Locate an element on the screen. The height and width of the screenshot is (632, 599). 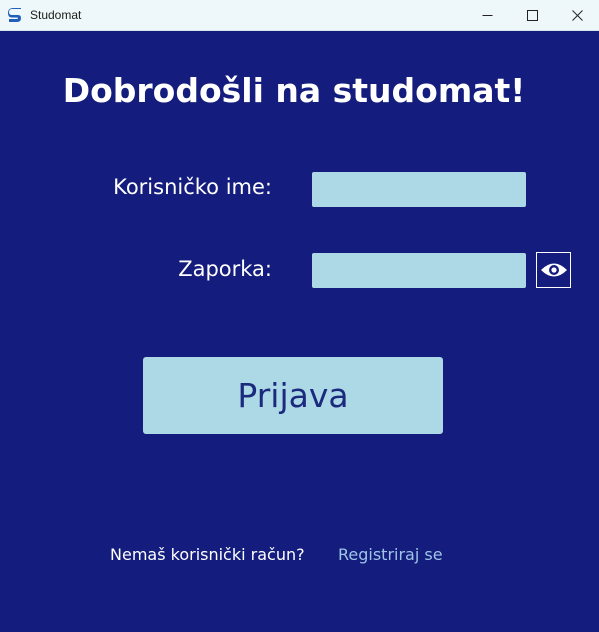
eye-icon is located at coordinates (553, 270).